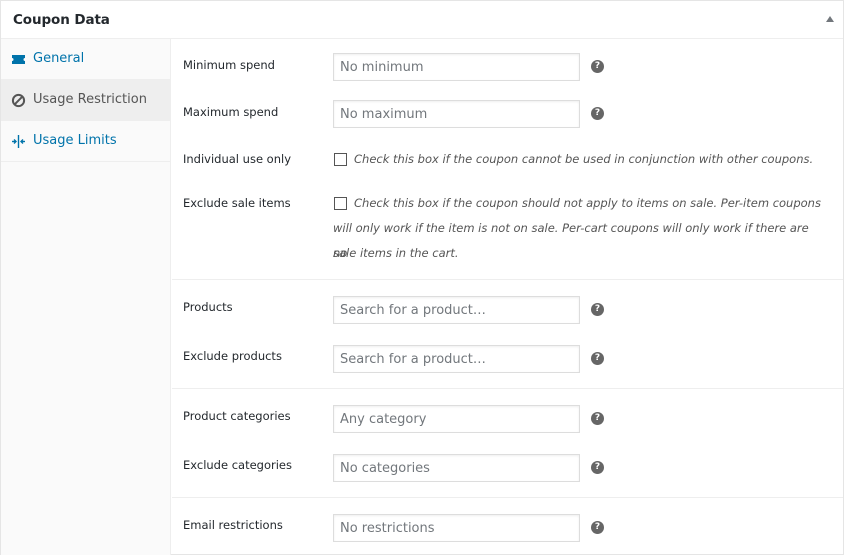 Image resolution: width=844 pixels, height=555 pixels. What do you see at coordinates (208, 307) in the screenshot?
I see `products-label: Products` at bounding box center [208, 307].